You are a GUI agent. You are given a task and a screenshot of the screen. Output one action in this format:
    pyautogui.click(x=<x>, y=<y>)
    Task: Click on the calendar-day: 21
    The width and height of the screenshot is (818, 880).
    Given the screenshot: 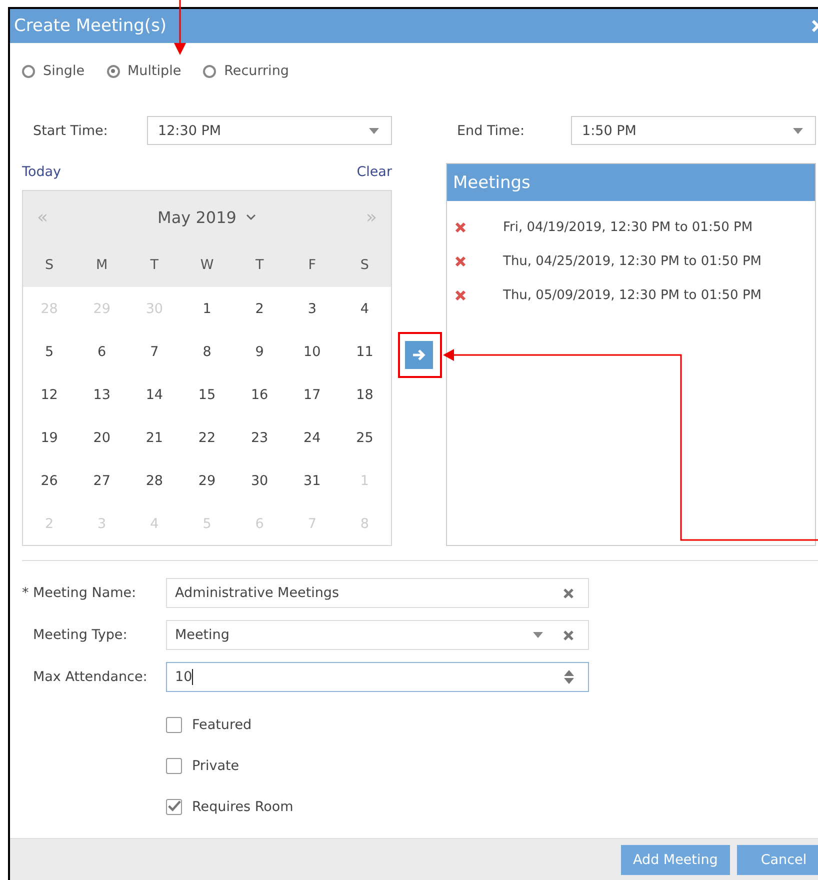 What is the action you would take?
    pyautogui.click(x=155, y=438)
    